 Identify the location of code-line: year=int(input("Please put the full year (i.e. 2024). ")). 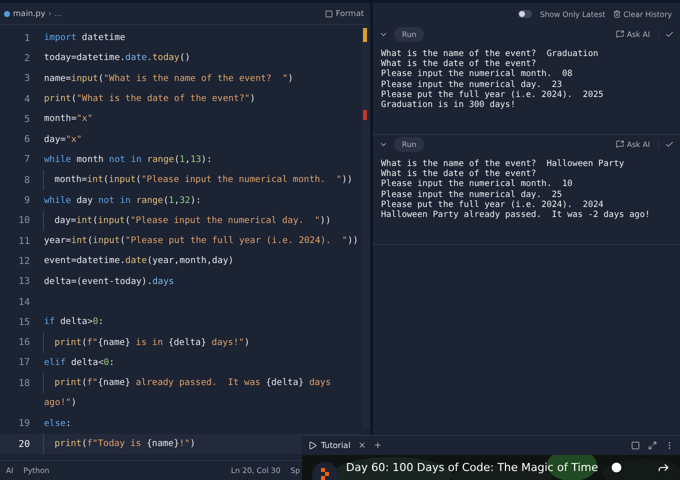
(200, 241).